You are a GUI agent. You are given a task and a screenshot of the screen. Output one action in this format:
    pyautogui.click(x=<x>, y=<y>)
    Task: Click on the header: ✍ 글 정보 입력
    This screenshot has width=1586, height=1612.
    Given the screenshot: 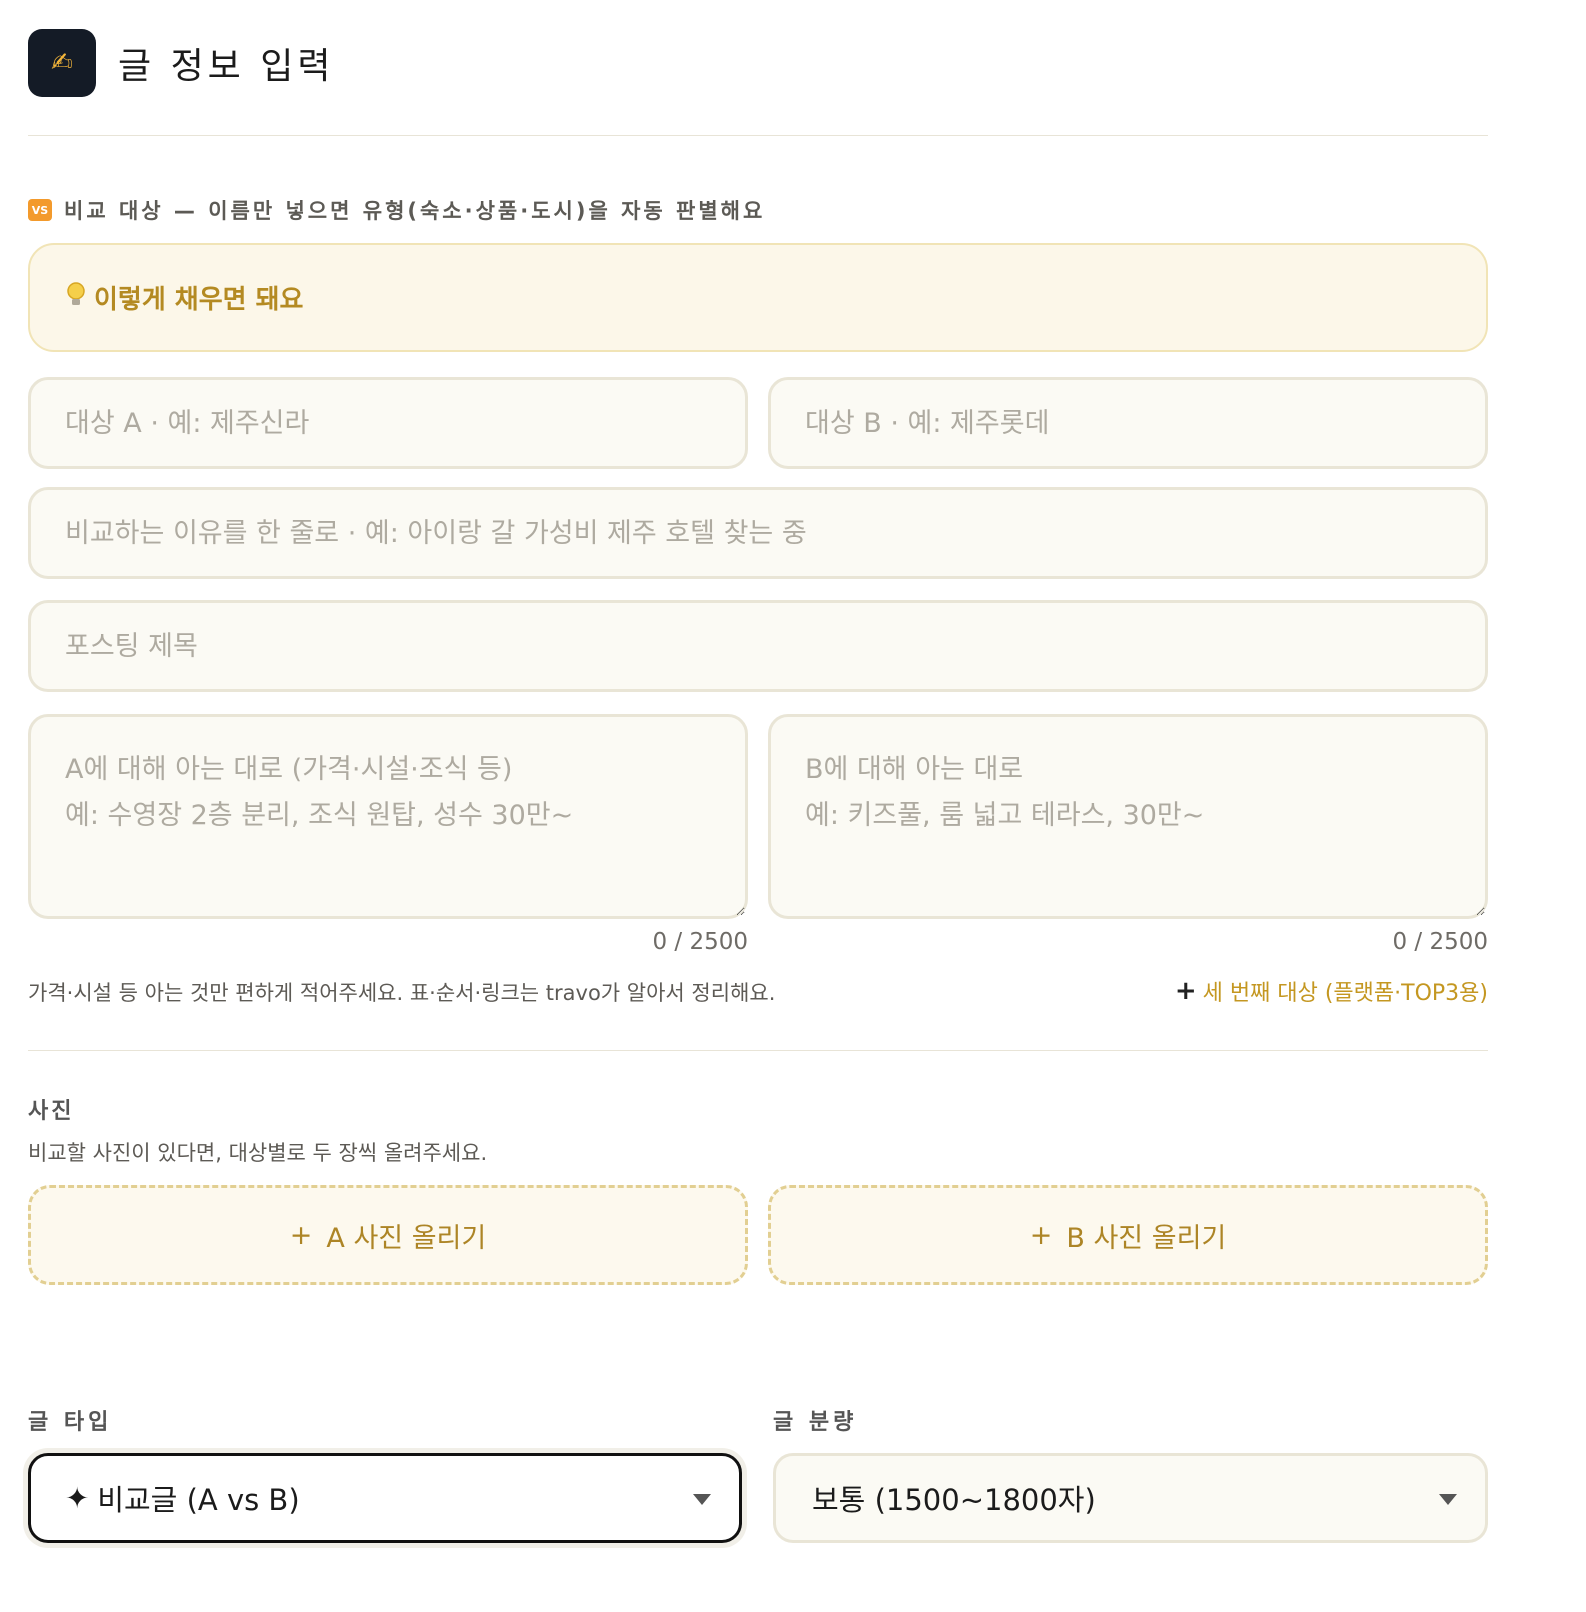 What is the action you would take?
    pyautogui.click(x=181, y=63)
    